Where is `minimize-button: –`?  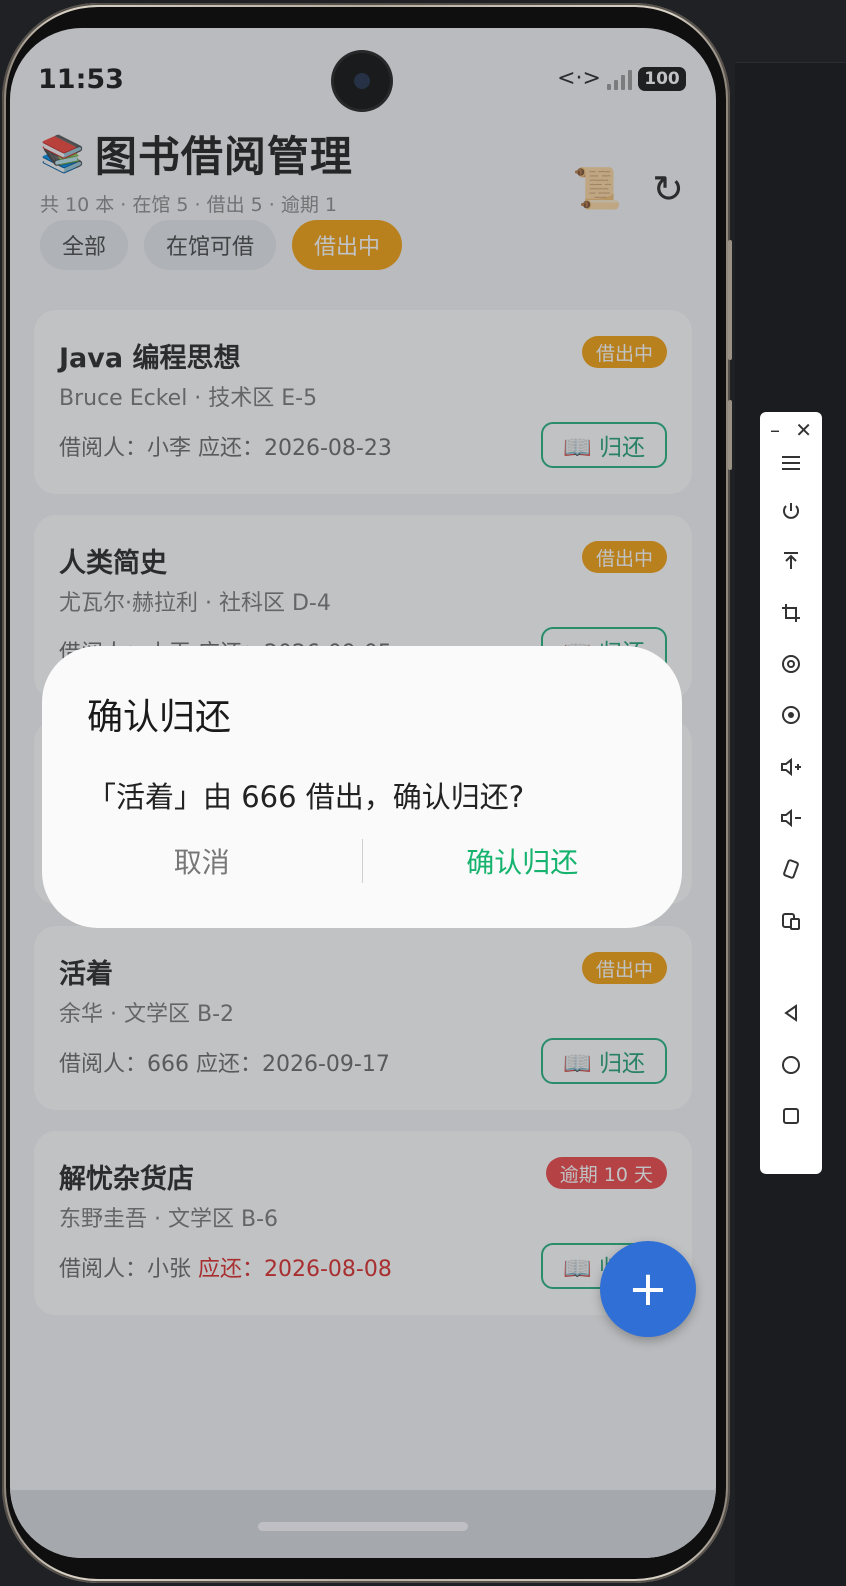 minimize-button: – is located at coordinates (775, 430).